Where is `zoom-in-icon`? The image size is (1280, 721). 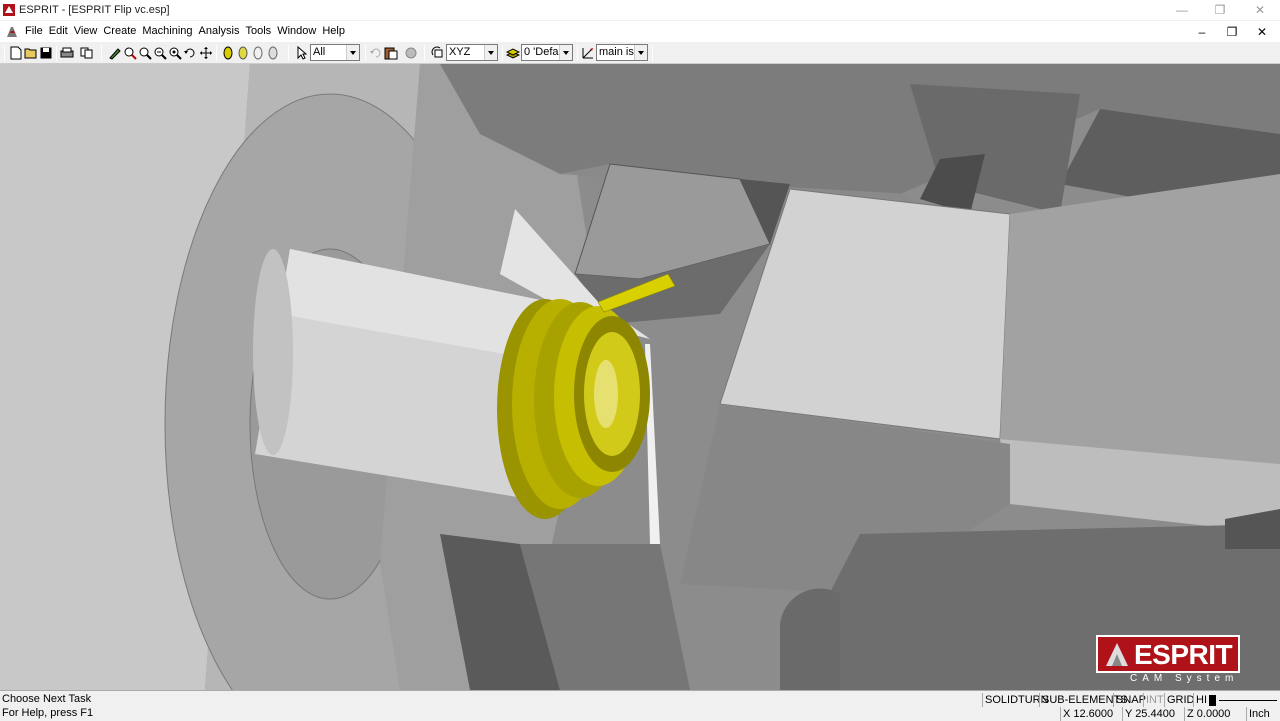
zoom-in-icon is located at coordinates (130, 53).